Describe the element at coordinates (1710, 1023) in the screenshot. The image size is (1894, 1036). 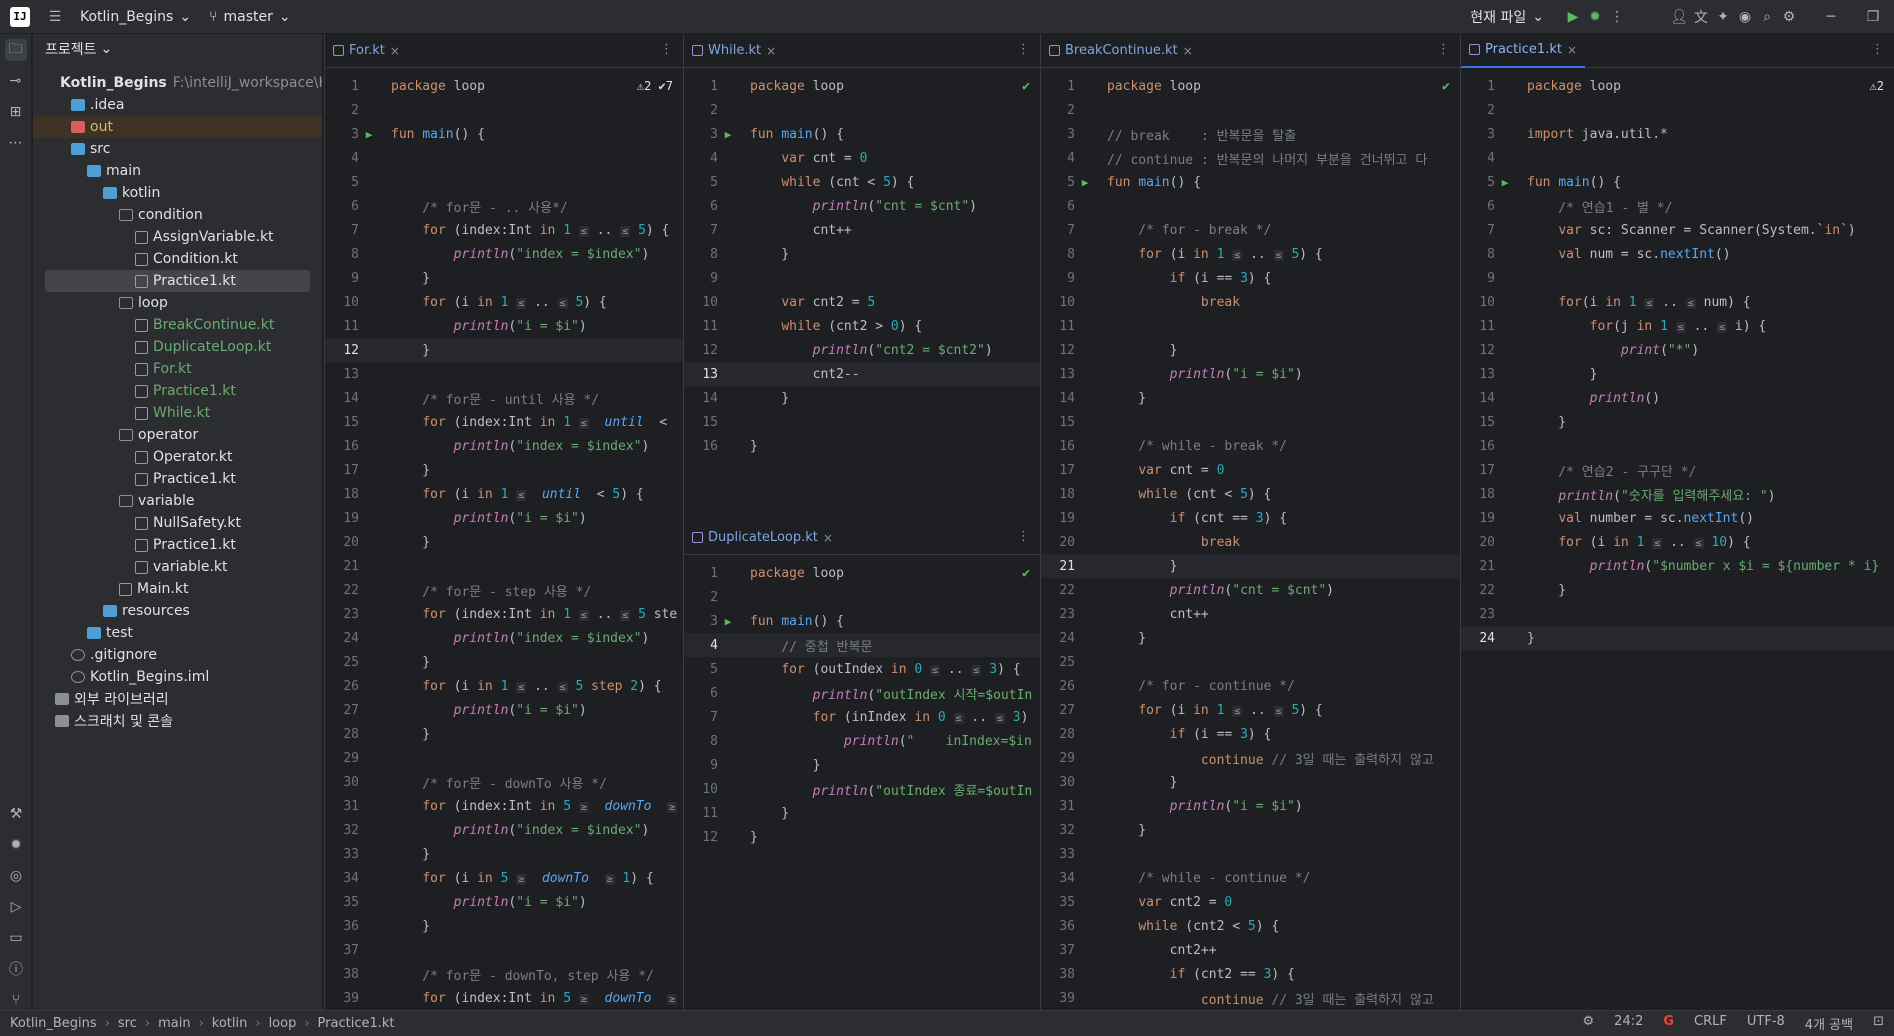
I see `line-separator: CRLF` at that location.